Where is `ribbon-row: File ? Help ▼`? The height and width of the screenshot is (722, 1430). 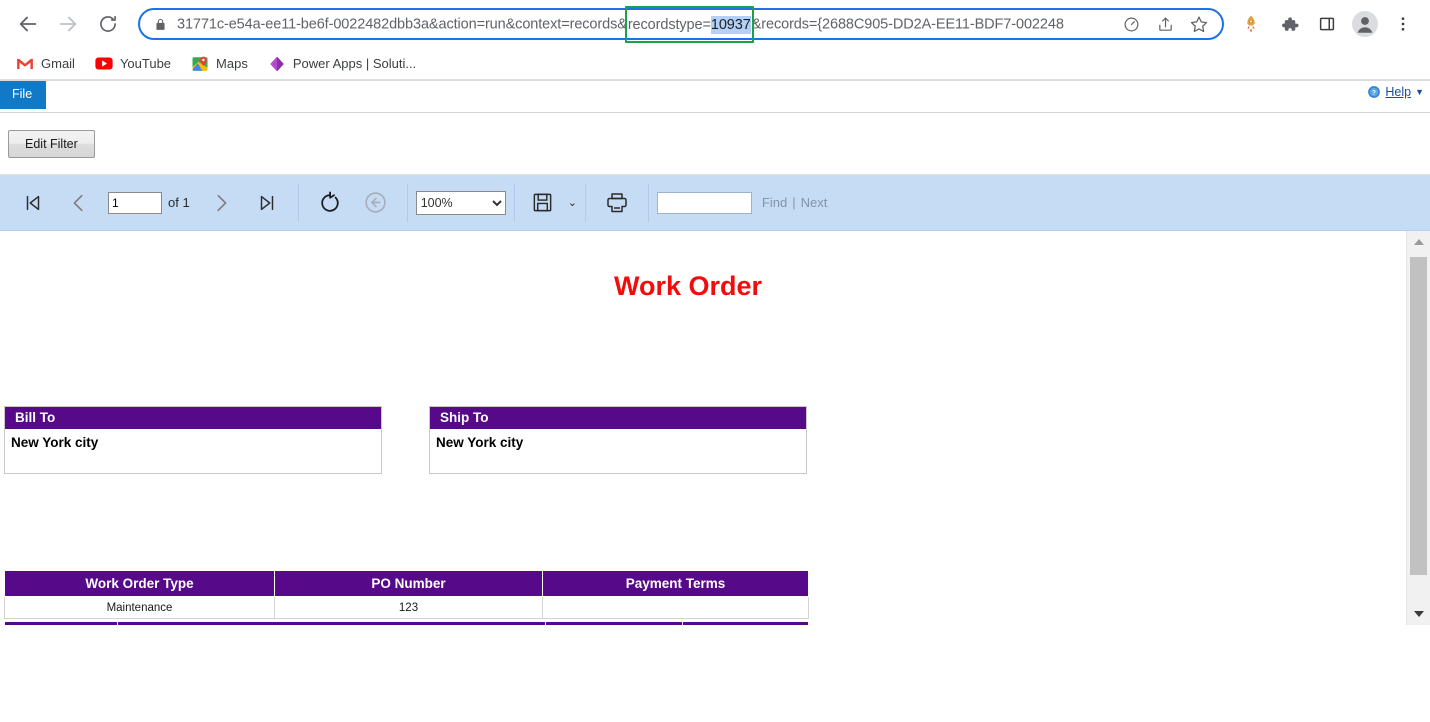 ribbon-row: File ? Help ▼ is located at coordinates (715, 97).